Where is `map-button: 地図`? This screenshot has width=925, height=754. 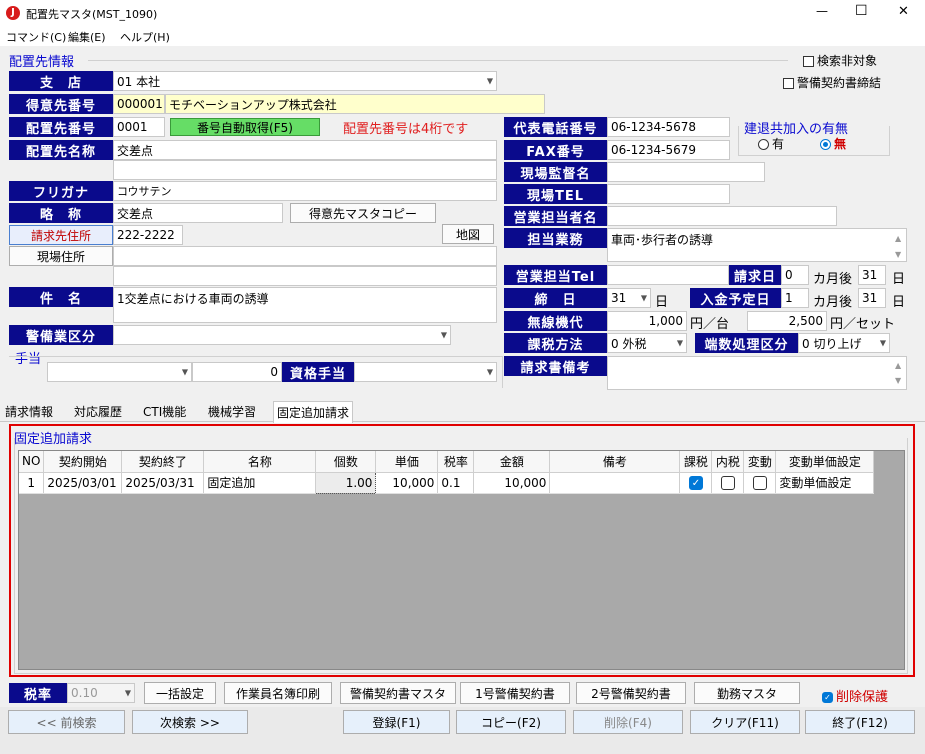 map-button: 地図 is located at coordinates (468, 234).